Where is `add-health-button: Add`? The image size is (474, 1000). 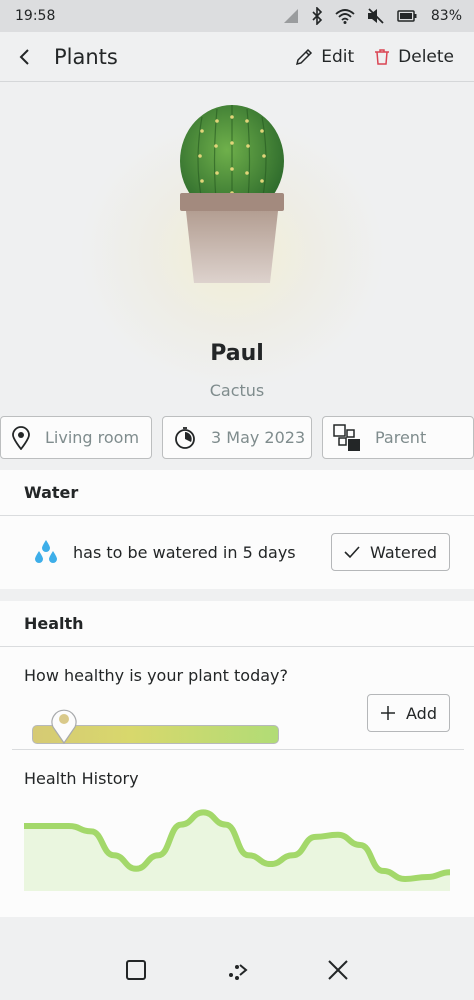 add-health-button: Add is located at coordinates (408, 713).